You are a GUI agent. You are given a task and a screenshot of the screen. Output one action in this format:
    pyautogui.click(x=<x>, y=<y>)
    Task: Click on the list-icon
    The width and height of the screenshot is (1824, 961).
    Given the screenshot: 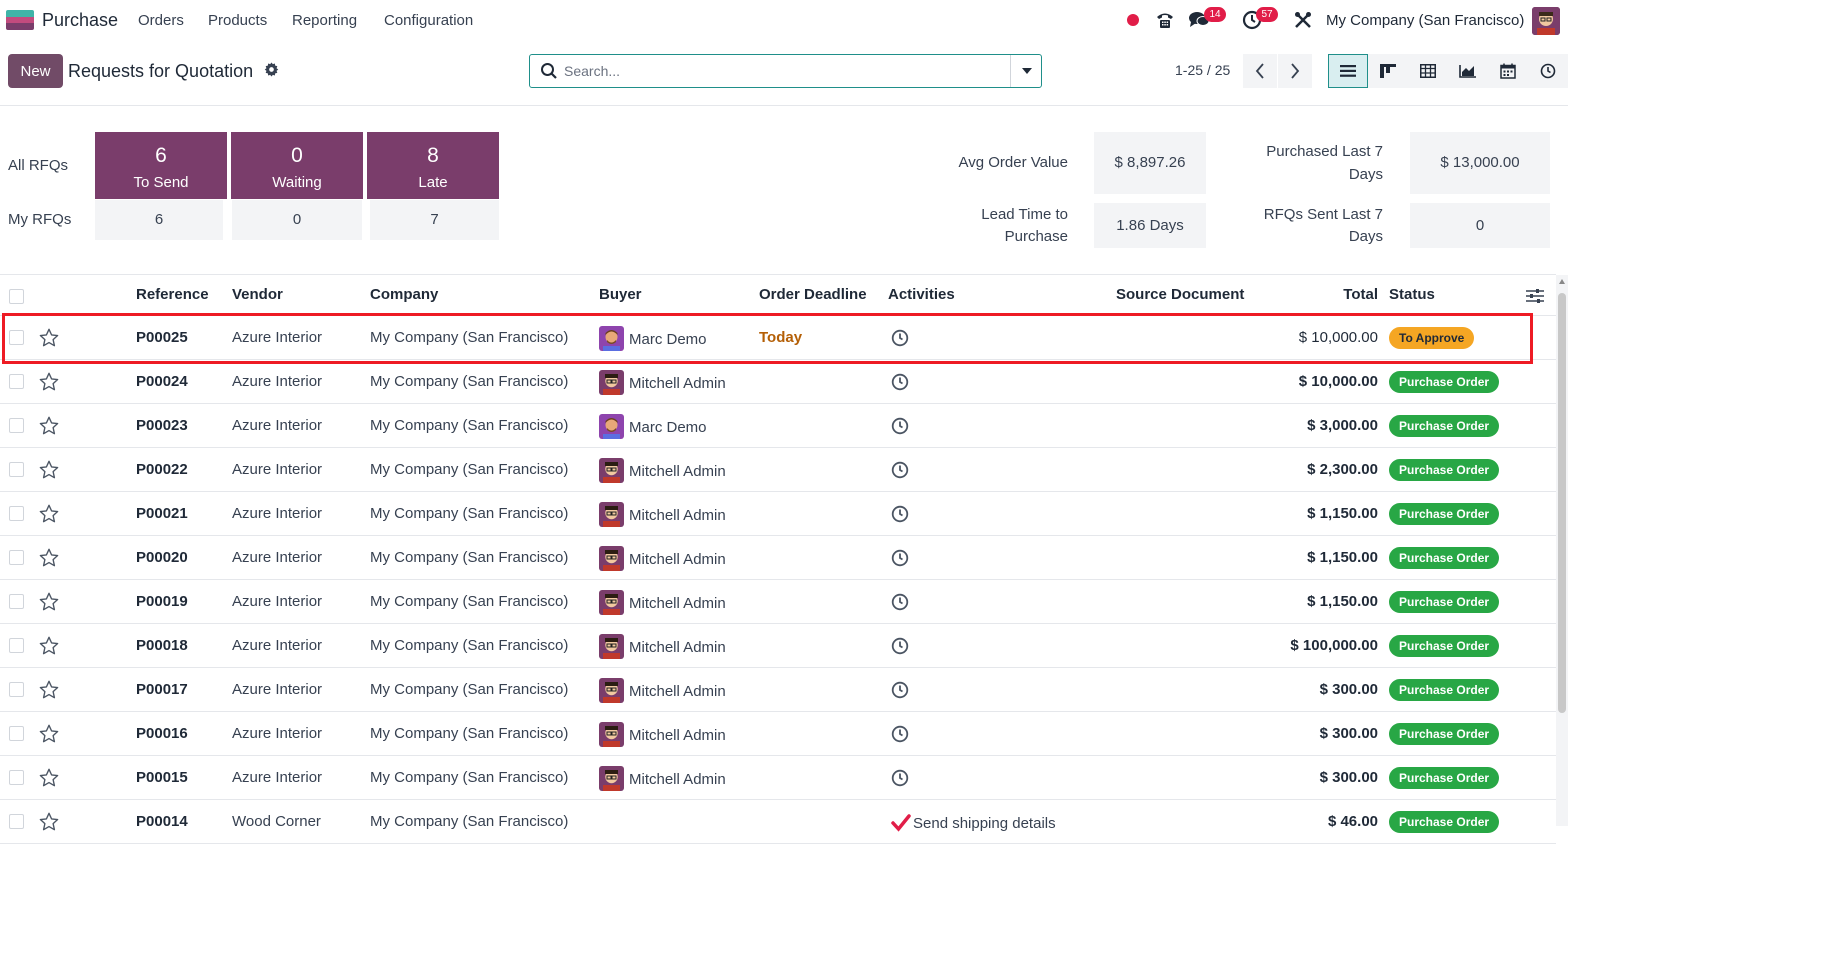 What is the action you would take?
    pyautogui.click(x=1348, y=71)
    